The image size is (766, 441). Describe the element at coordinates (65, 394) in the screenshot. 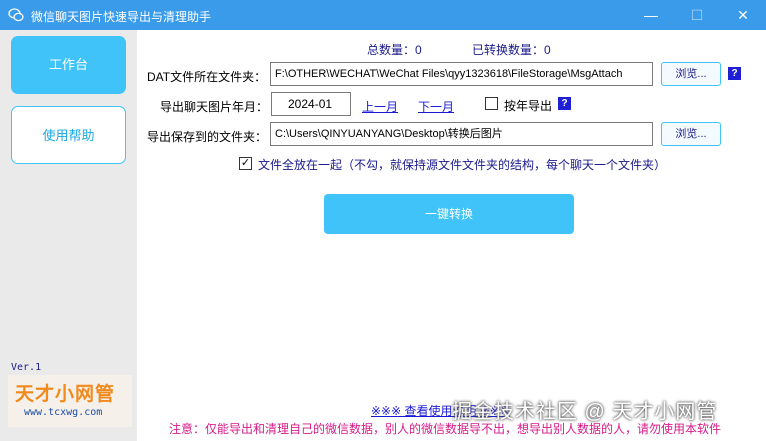

I see `logo-text: 天才小网管` at that location.